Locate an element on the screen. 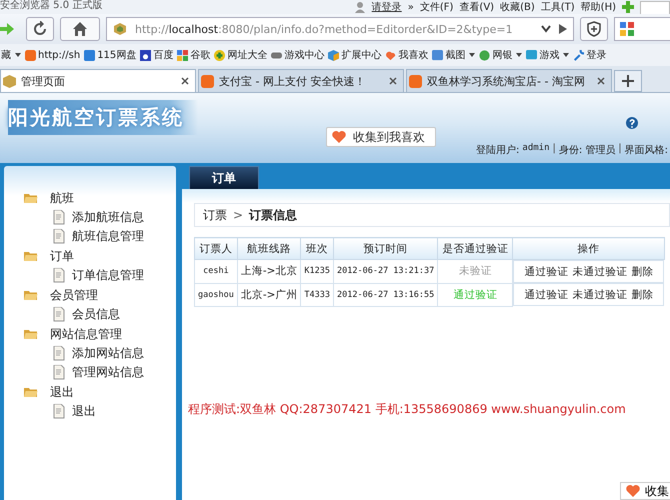  address-field: http://localhost:8080/plan/info.do?method=Editorder&ID=2&type=1 is located at coordinates (340, 29).